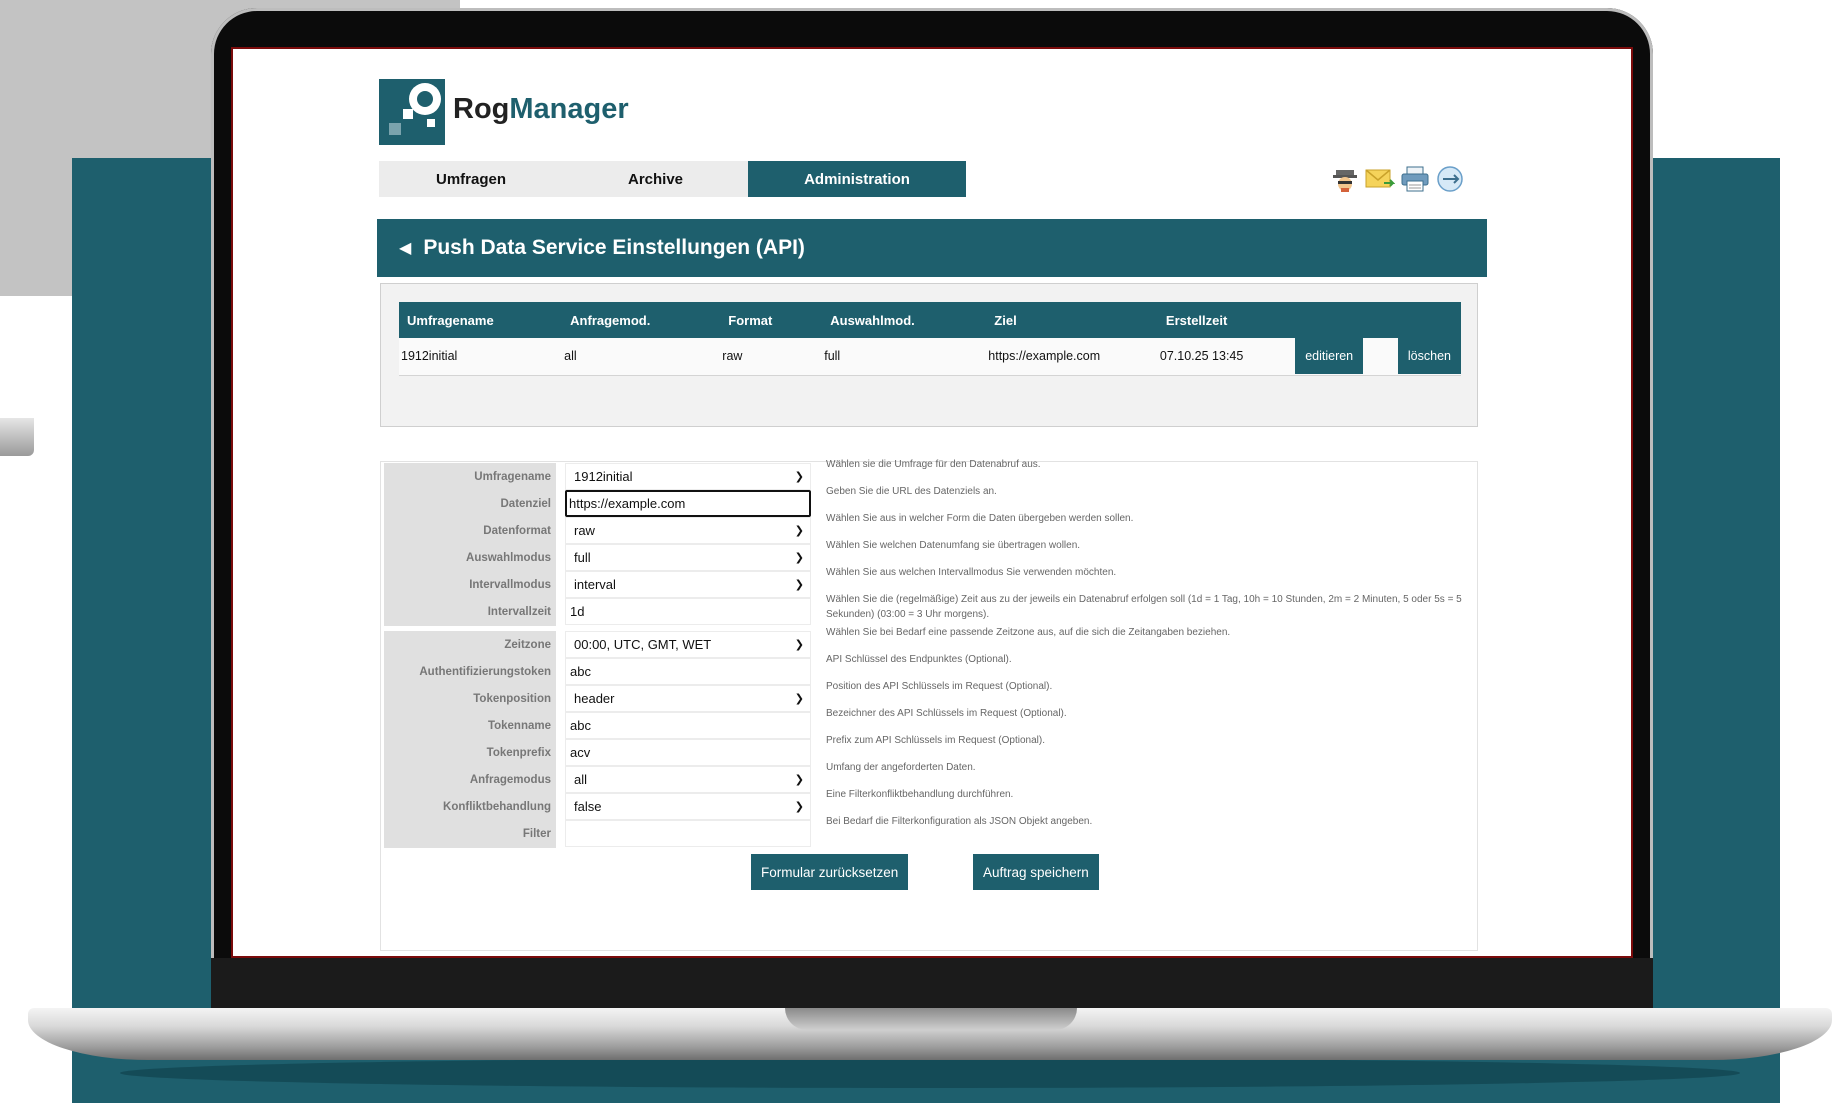 The width and height of the screenshot is (1844, 1103). Describe the element at coordinates (480, 320) in the screenshot. I see `column-header-umfragename: Umfragename` at that location.